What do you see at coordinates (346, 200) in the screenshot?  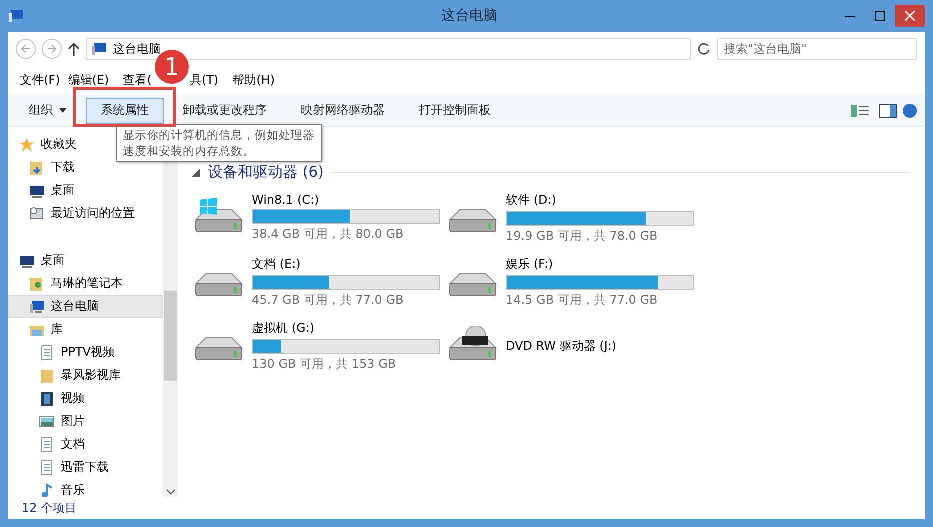 I see `drive-name: Win8.1 (C:)` at bounding box center [346, 200].